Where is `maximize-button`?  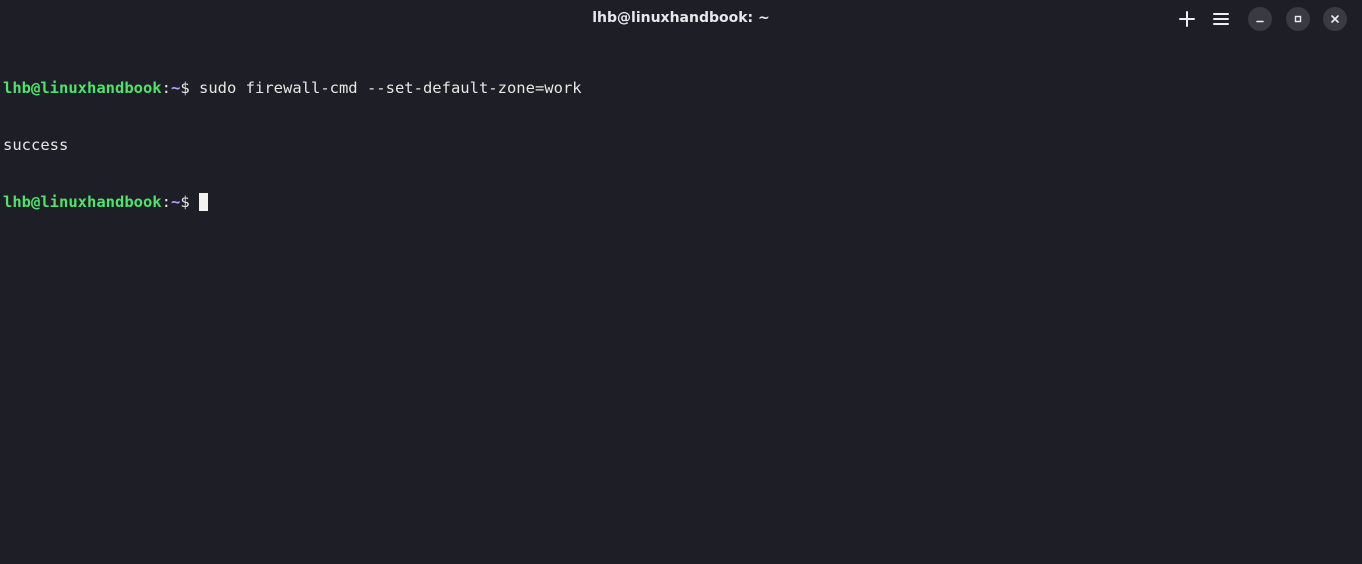
maximize-button is located at coordinates (1298, 19).